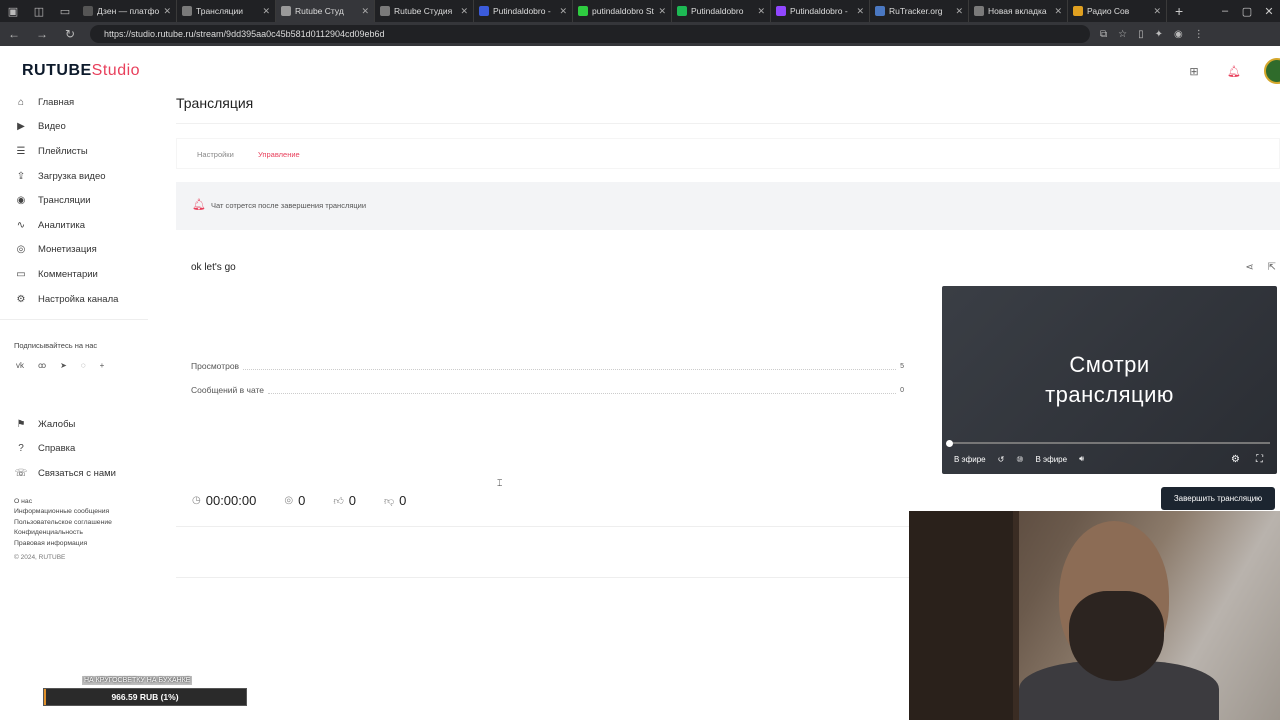 Image resolution: width=1280 pixels, height=720 pixels. I want to click on sidebar-item: ◉ Трансляции, so click(81, 200).